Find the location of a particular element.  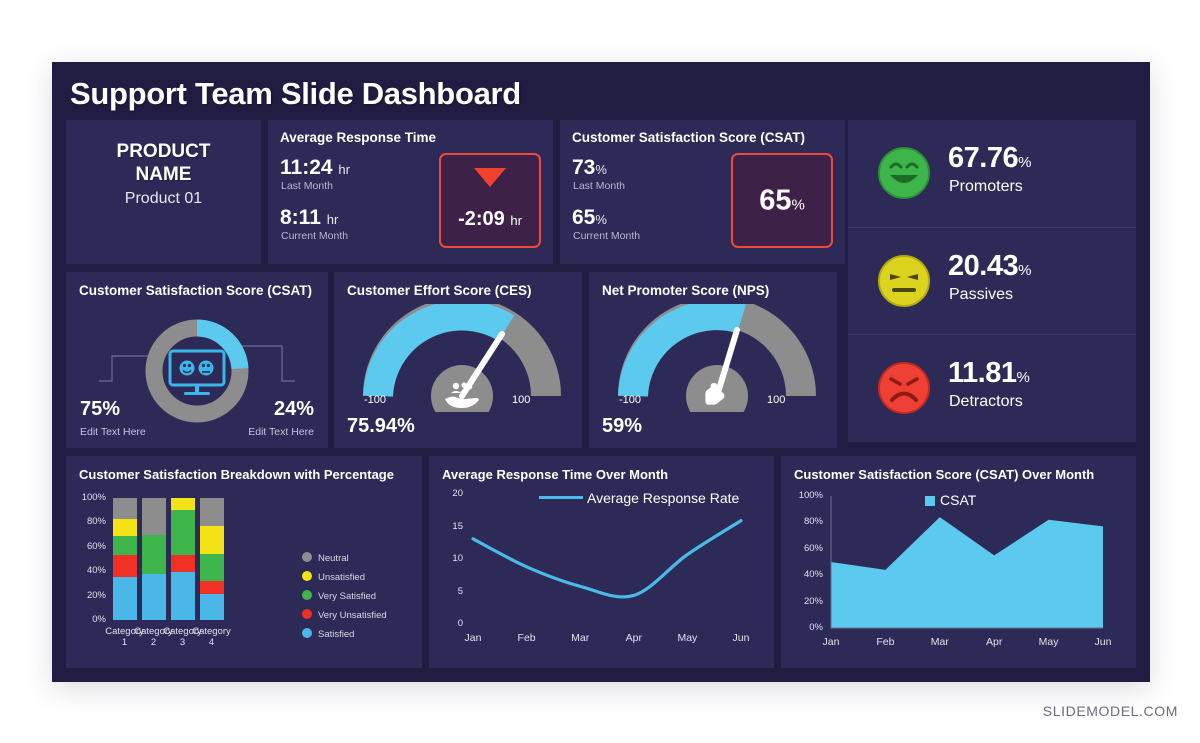

area-xtick: Jan is located at coordinates (831, 642).